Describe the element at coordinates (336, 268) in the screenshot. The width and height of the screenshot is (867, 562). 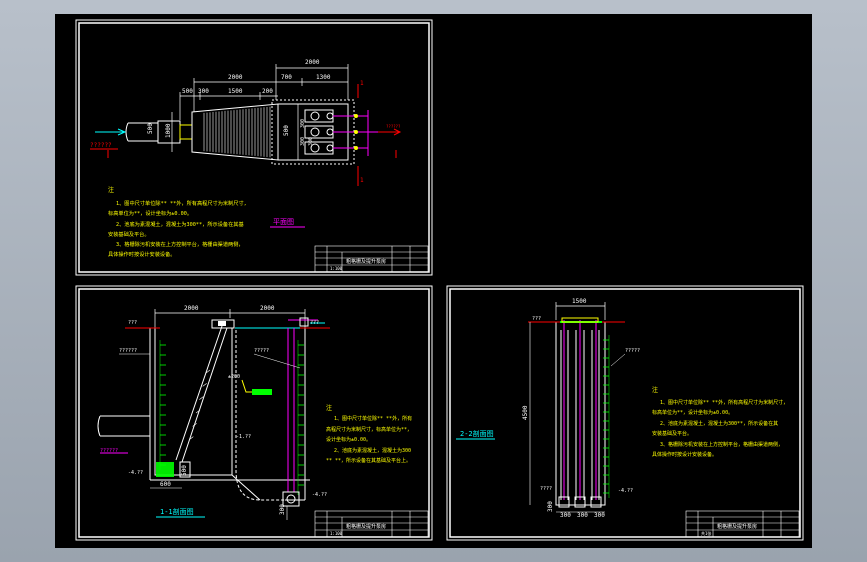
I see `plan-tb-scale: 1:100` at that location.